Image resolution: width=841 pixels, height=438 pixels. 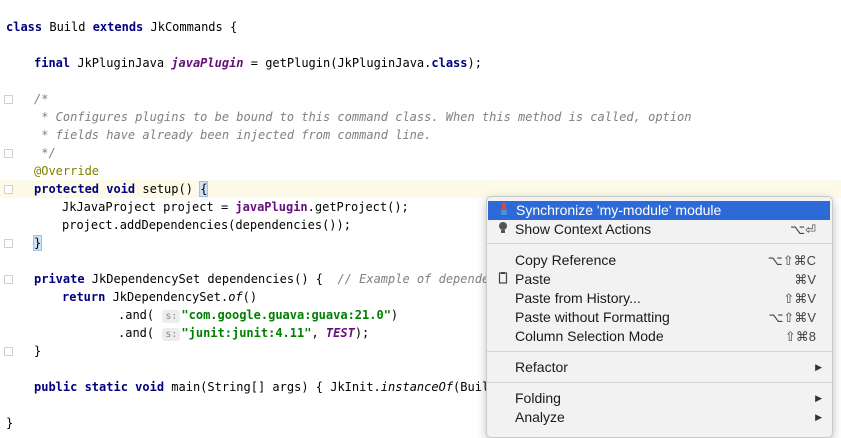 What do you see at coordinates (659, 279) in the screenshot?
I see `menu-item-paste: Paste ⌘V` at bounding box center [659, 279].